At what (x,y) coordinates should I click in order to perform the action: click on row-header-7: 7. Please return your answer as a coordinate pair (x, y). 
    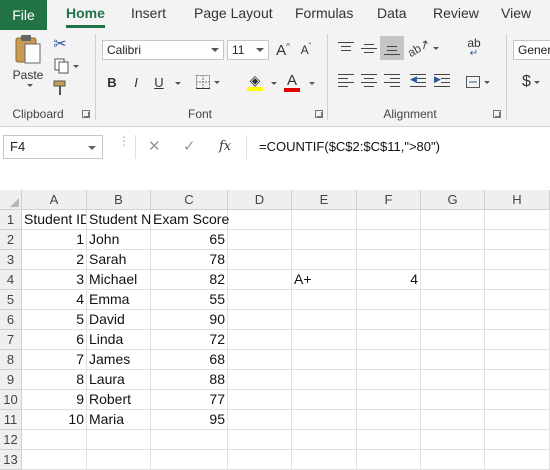
    Looking at the image, I should click on (11, 340).